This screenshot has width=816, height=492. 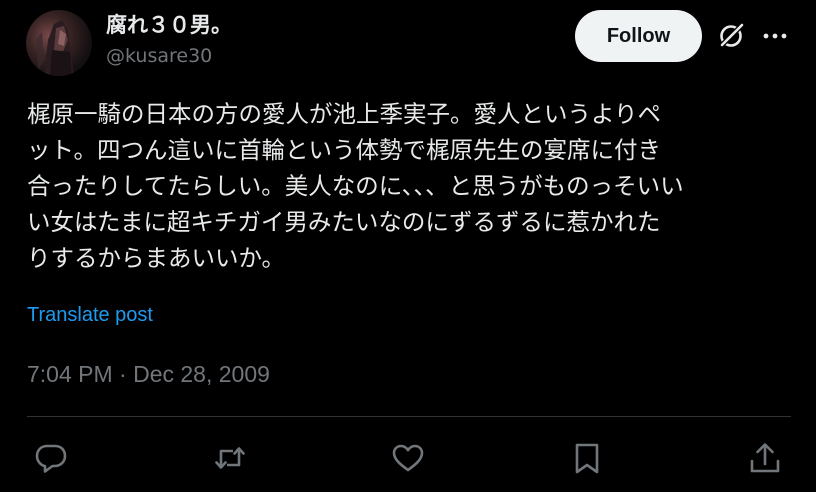 I want to click on grok-icon, so click(x=731, y=36).